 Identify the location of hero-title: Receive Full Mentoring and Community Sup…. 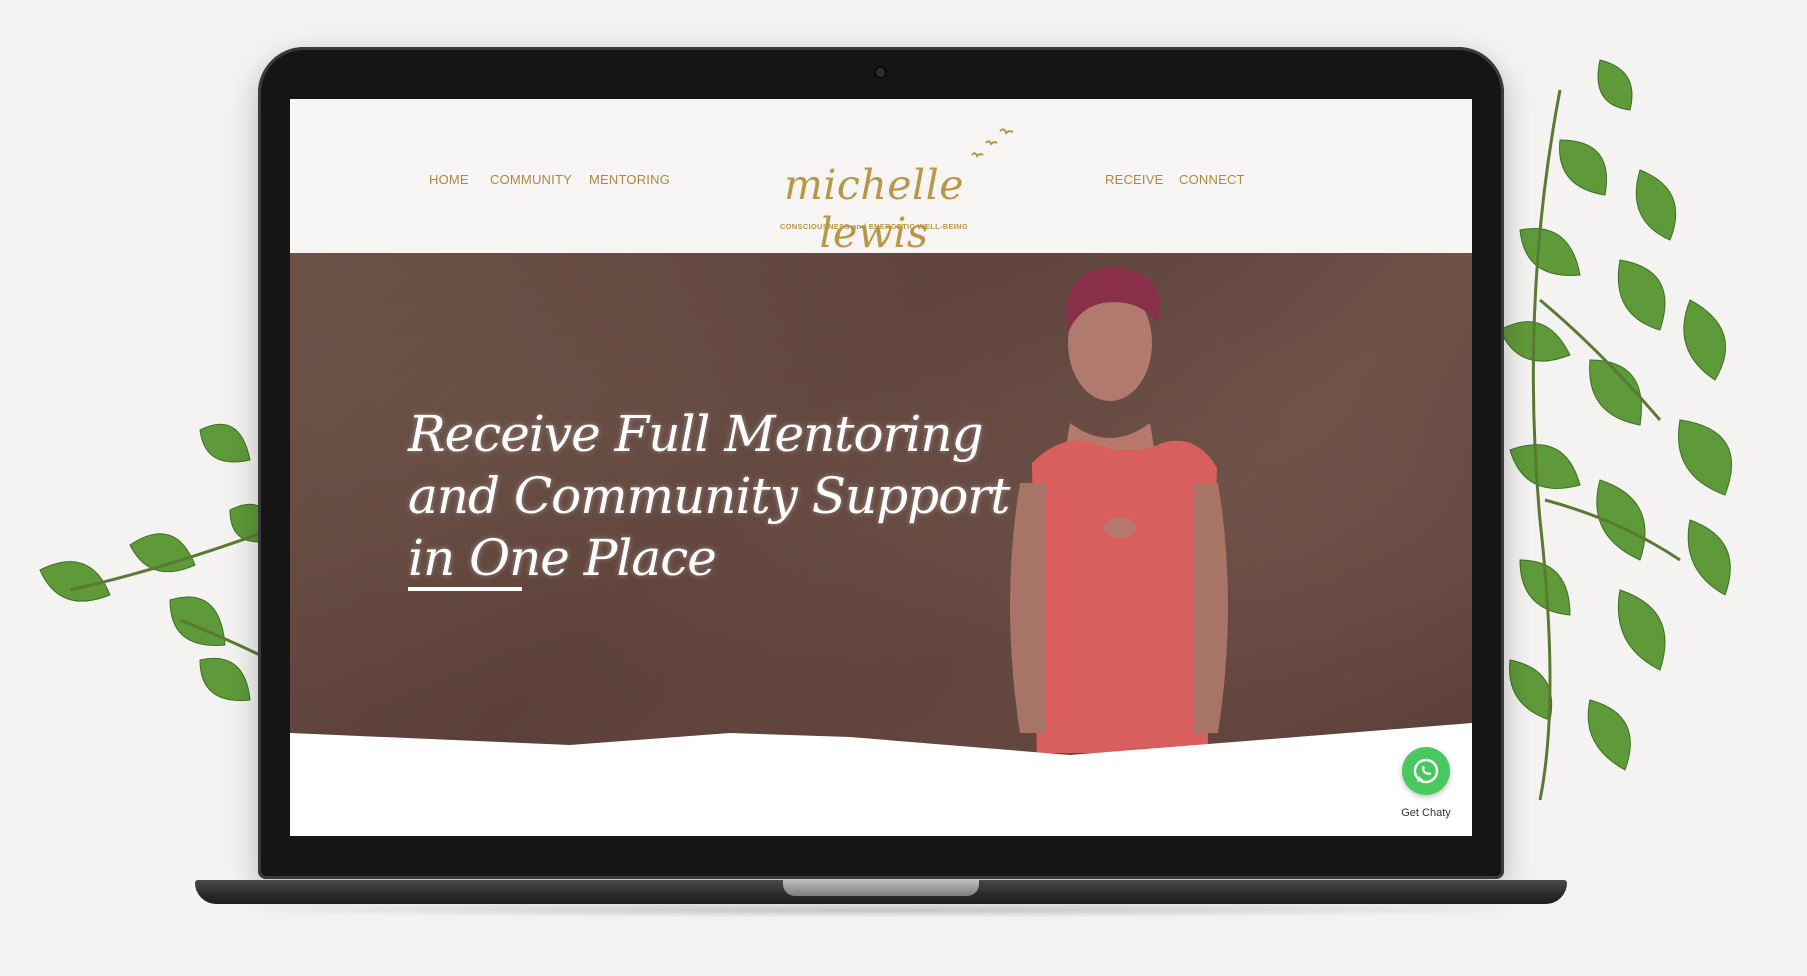
(709, 496).